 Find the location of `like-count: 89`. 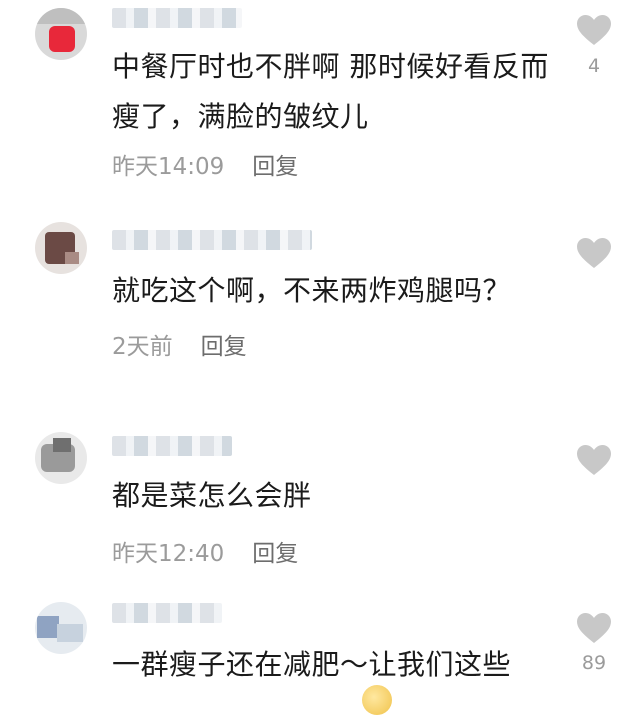

like-count: 89 is located at coordinates (594, 663).